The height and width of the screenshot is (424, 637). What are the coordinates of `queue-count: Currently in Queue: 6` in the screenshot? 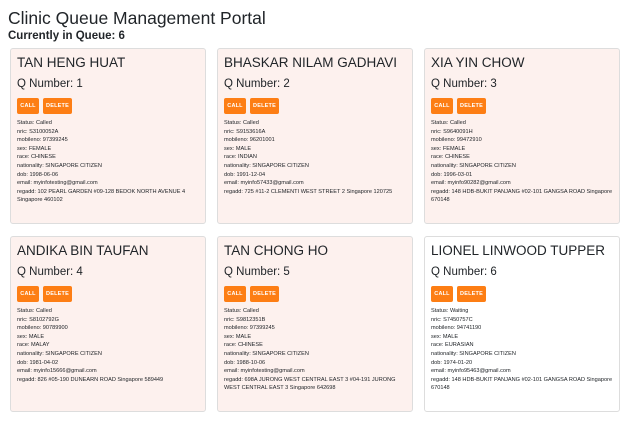 It's located at (66, 36).